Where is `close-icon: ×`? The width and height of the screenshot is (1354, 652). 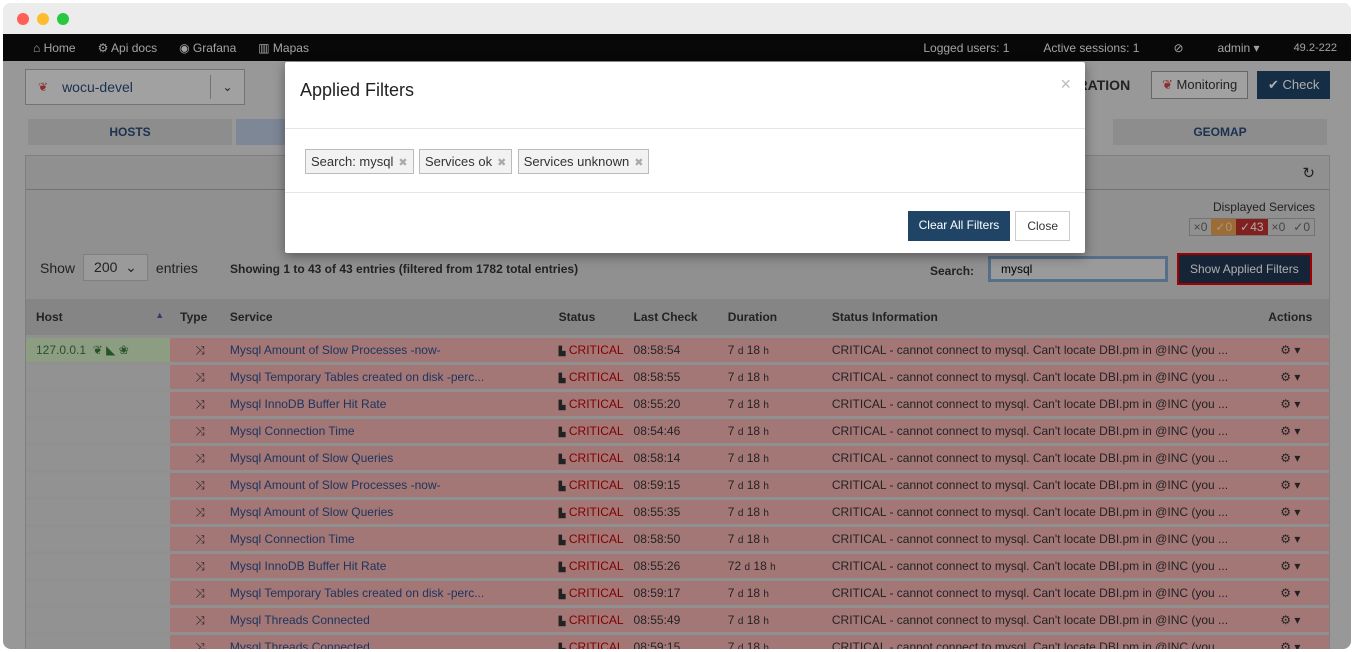
close-icon: × is located at coordinates (1065, 84).